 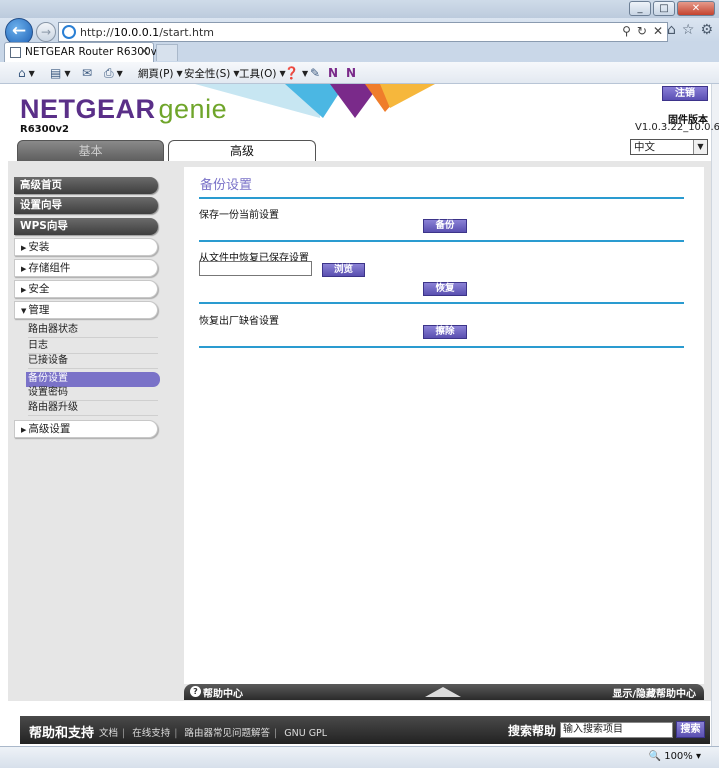 What do you see at coordinates (93, 346) in the screenshot?
I see `sidebar-subitem-logs: 日志` at bounding box center [93, 346].